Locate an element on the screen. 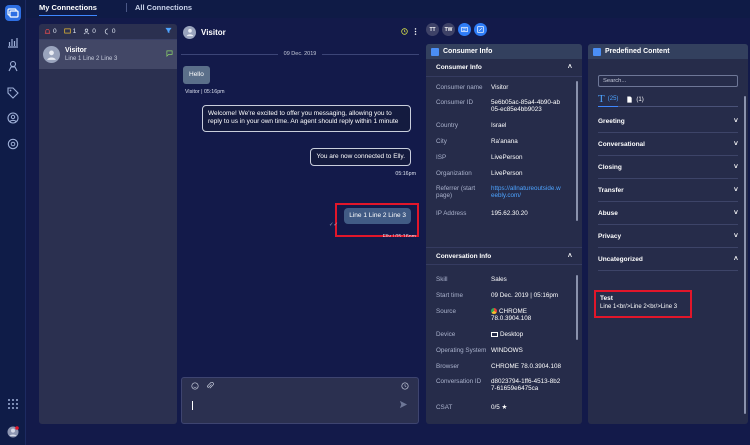 This screenshot has height=445, width=750. consumer-info-toggle is located at coordinates (464, 29).